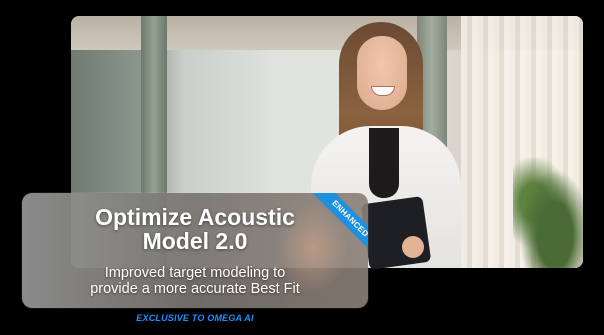  What do you see at coordinates (195, 289) in the screenshot?
I see `card-subtitle-line2: provide a more accurate Best Fit` at bounding box center [195, 289].